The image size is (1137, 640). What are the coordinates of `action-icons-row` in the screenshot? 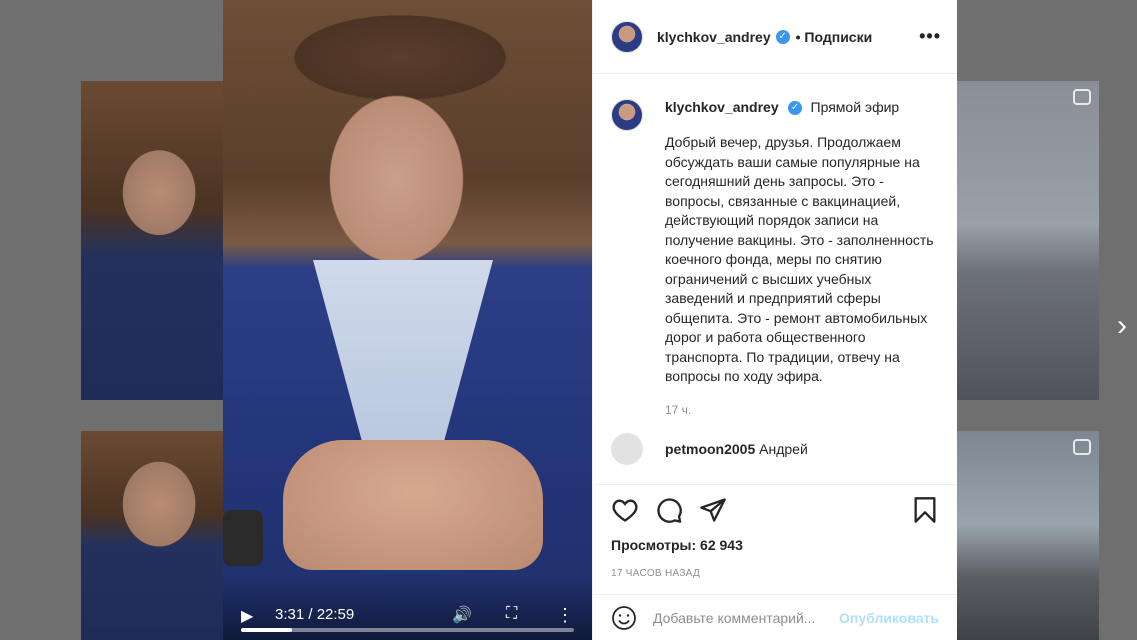 It's located at (775, 510).